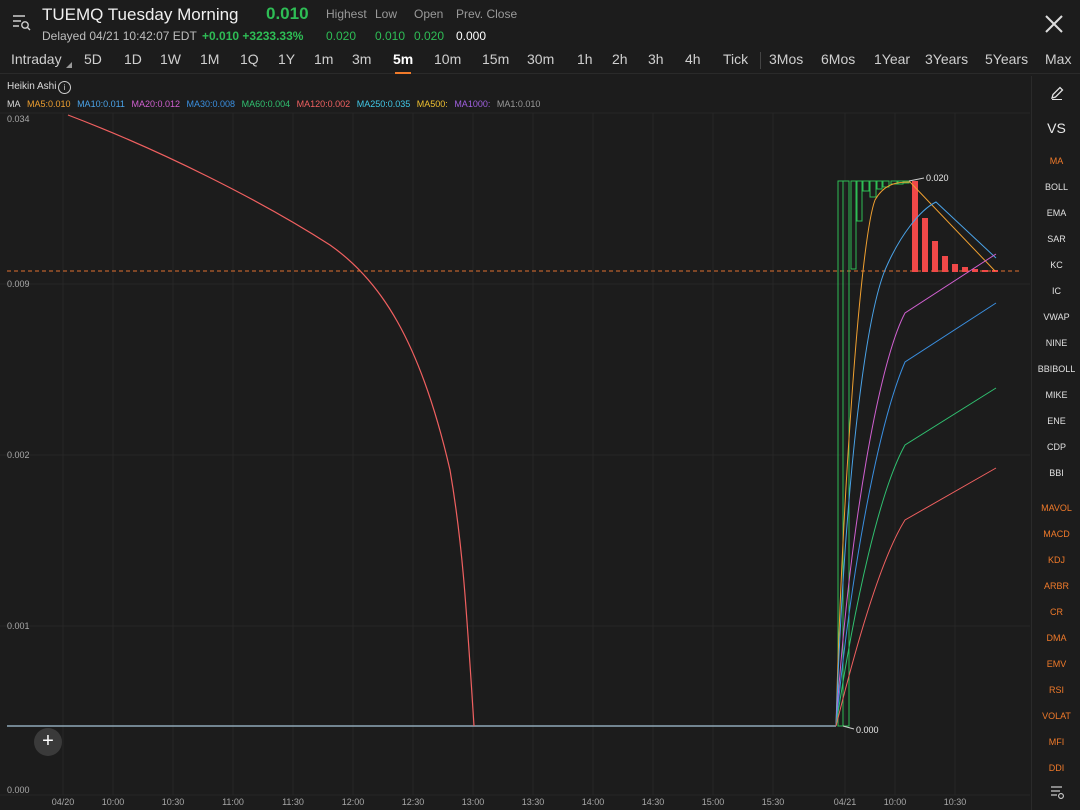  Describe the element at coordinates (1056, 638) in the screenshot. I see `sidebar-item-dma: DMA` at that location.